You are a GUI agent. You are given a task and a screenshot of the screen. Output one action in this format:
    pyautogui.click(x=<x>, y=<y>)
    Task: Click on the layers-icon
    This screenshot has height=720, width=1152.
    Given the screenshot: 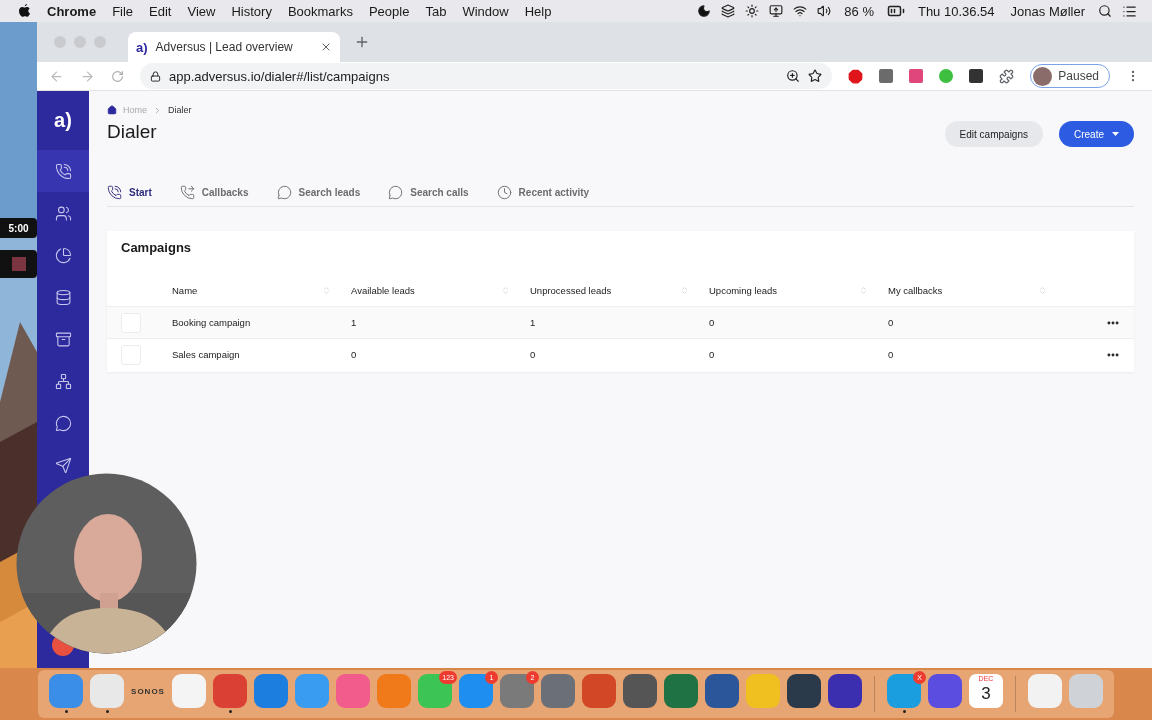 What is the action you would take?
    pyautogui.click(x=728, y=11)
    